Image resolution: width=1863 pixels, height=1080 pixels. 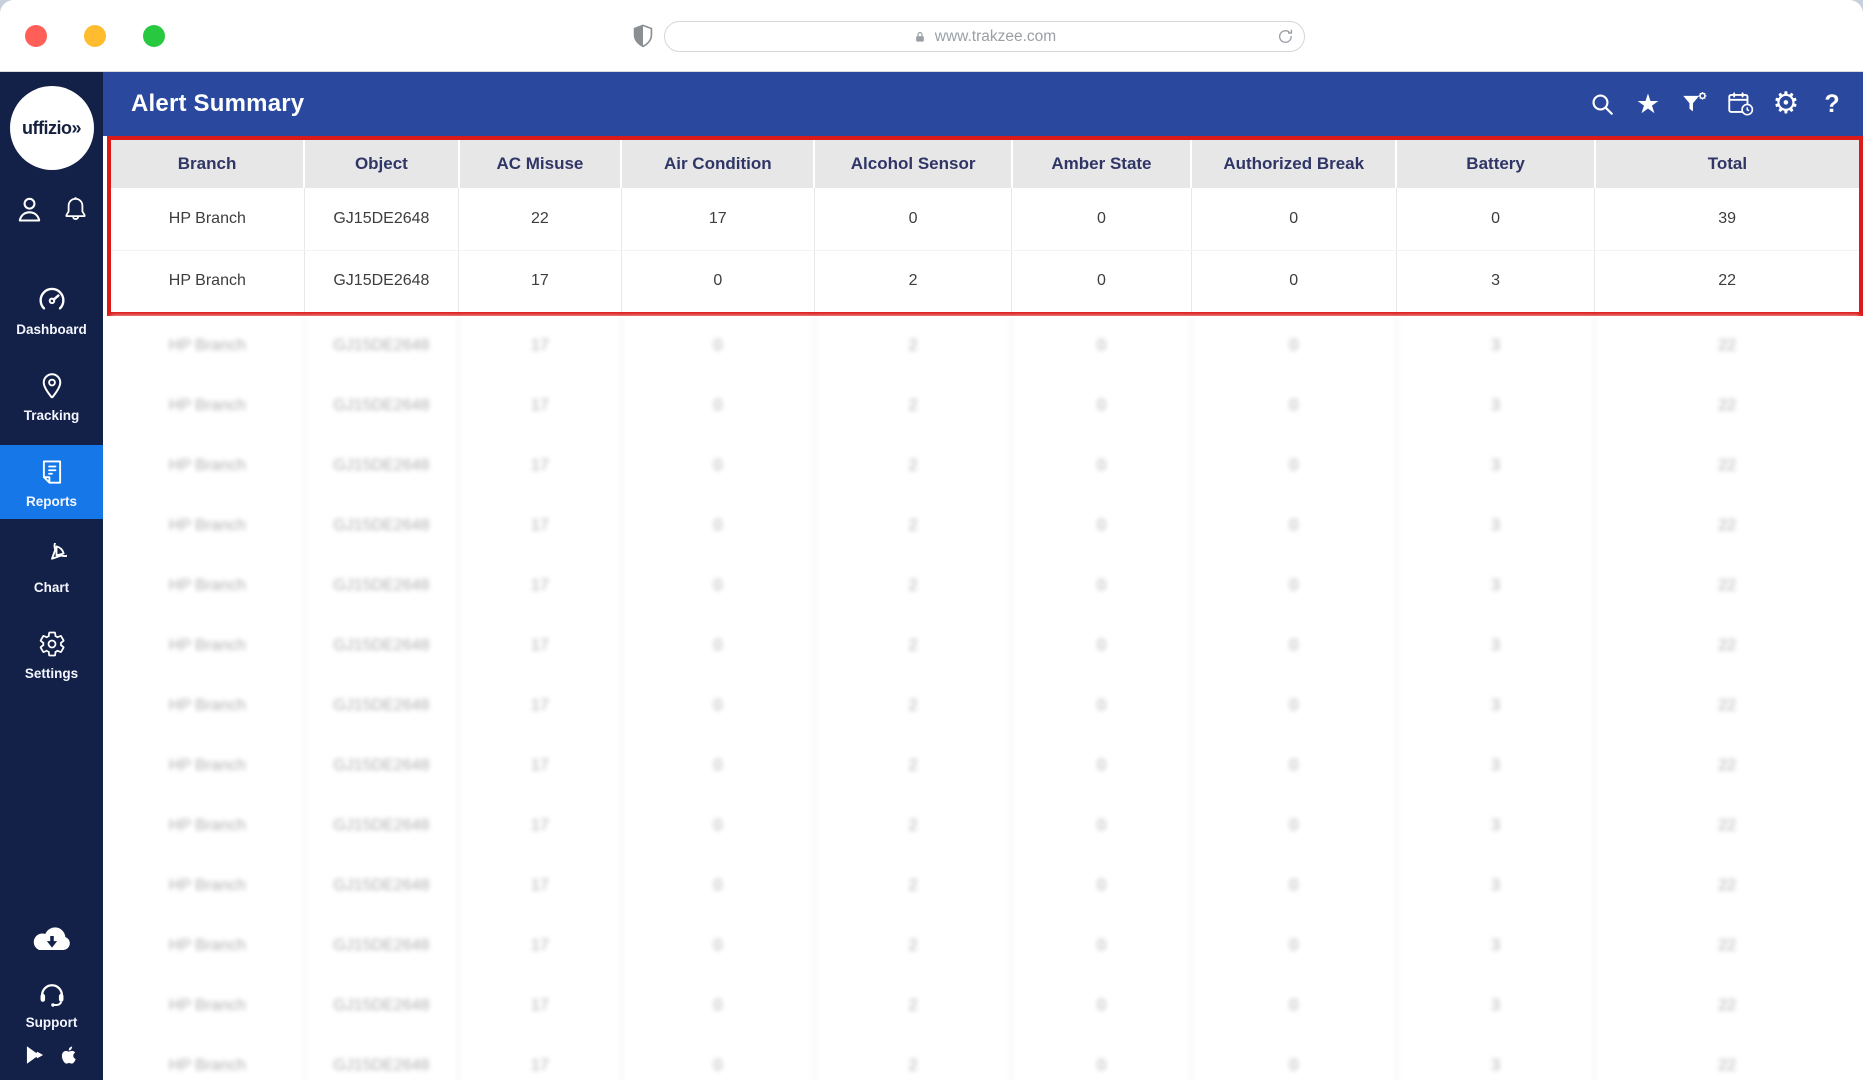 I want to click on search-icon, so click(x=1602, y=104).